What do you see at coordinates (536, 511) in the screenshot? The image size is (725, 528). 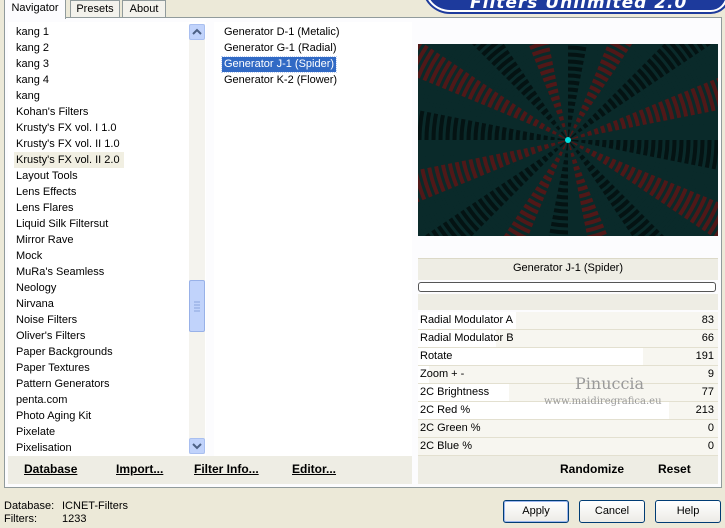 I see `apply-button: Apply` at bounding box center [536, 511].